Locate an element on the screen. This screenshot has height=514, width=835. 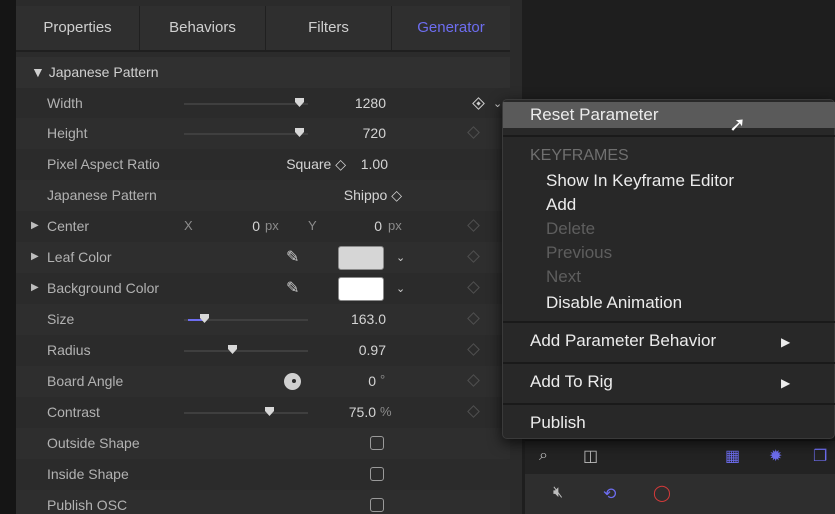
tab-filters: Filters is located at coordinates (329, 28).